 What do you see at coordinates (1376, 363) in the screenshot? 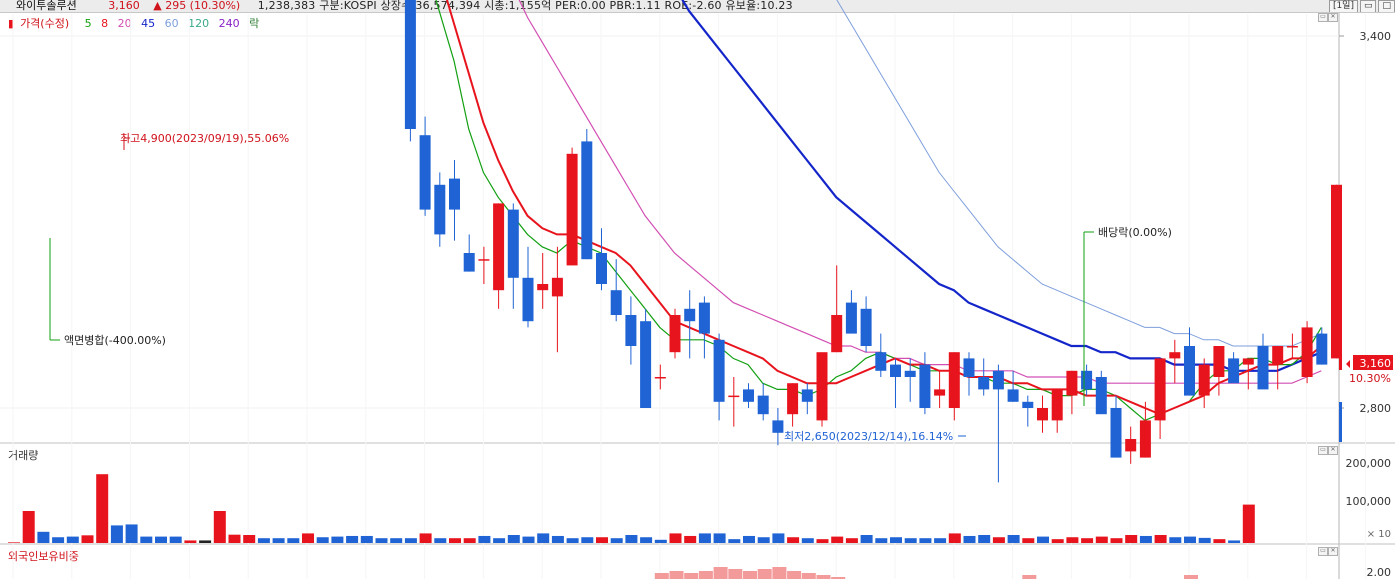
I see `current-price-value: 3,160` at bounding box center [1376, 363].